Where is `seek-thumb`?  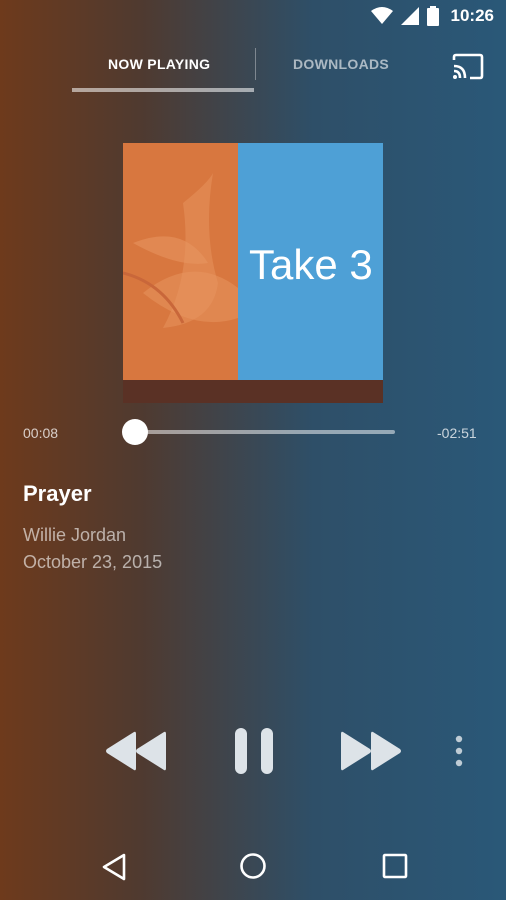
seek-thumb is located at coordinates (134, 432).